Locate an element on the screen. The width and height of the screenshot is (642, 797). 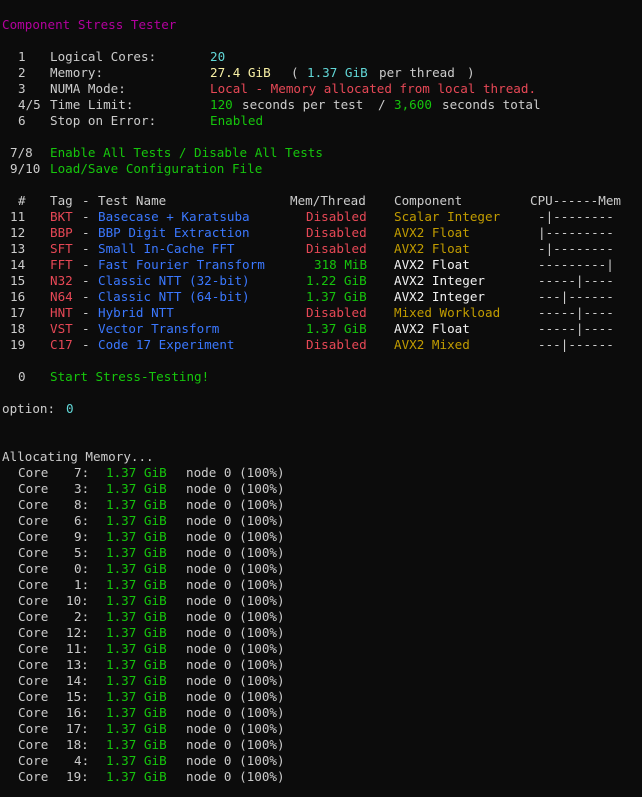
setting-label: Stop on Error: is located at coordinates (103, 120).